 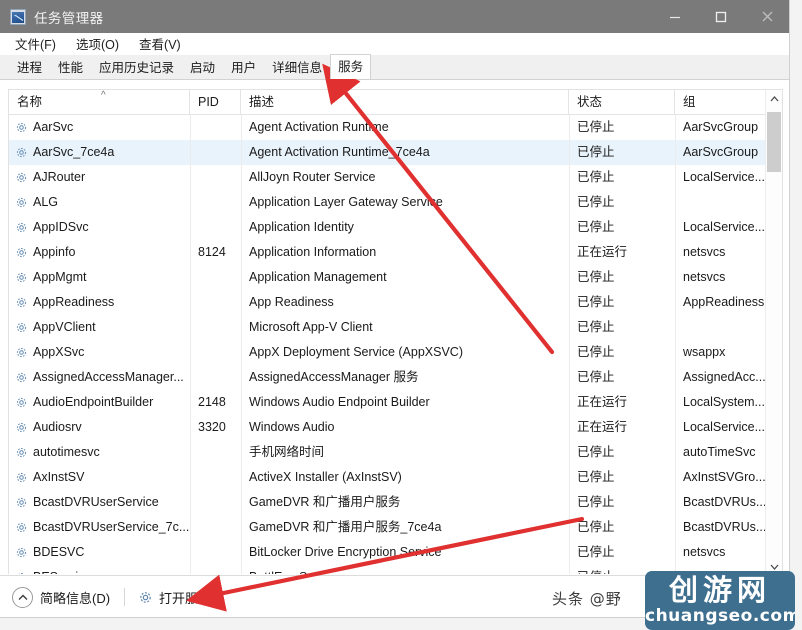 What do you see at coordinates (395, 16) in the screenshot?
I see `title-bar: 任务管理器` at bounding box center [395, 16].